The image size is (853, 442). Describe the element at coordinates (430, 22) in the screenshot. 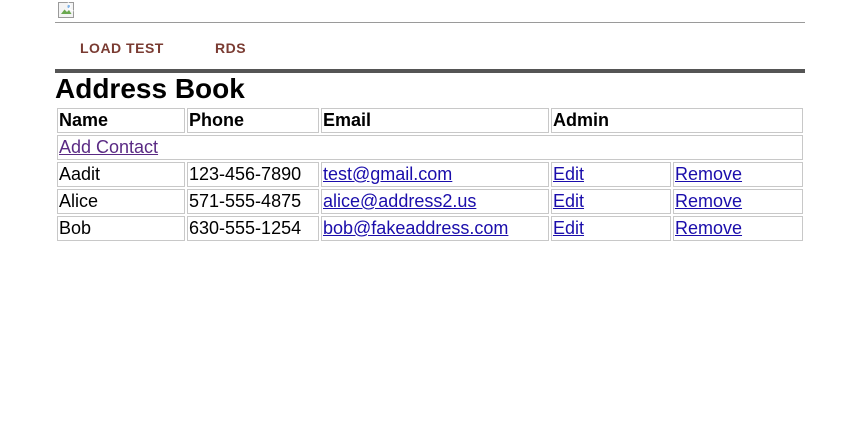

I see `header-divider` at that location.